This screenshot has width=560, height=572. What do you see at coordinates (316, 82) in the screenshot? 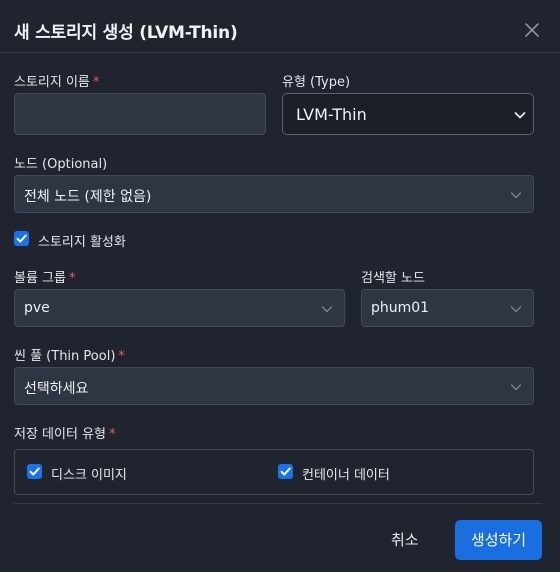
I see `type-label: 유형 (Type)` at bounding box center [316, 82].